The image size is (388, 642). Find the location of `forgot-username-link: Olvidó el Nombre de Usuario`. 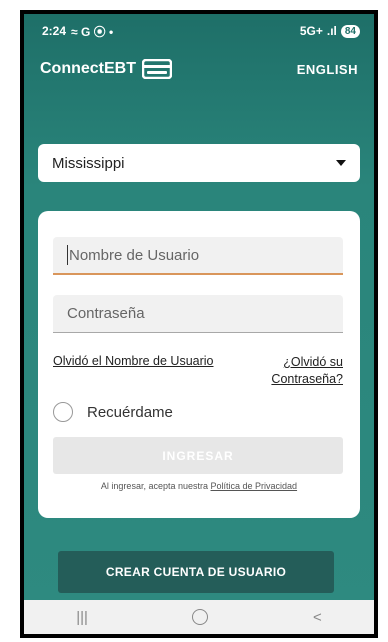

forgot-username-link: Olvidó el Nombre de Usuario is located at coordinates (133, 371).